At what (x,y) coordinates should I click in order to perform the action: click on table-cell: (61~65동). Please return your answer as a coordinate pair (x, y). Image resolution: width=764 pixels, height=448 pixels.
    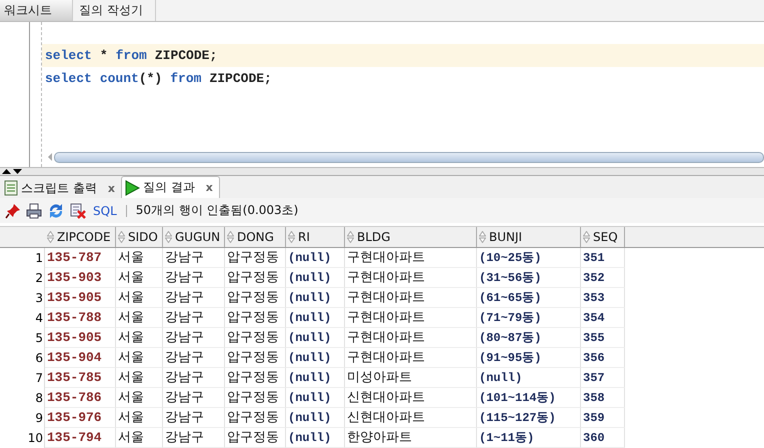
    Looking at the image, I should click on (529, 298).